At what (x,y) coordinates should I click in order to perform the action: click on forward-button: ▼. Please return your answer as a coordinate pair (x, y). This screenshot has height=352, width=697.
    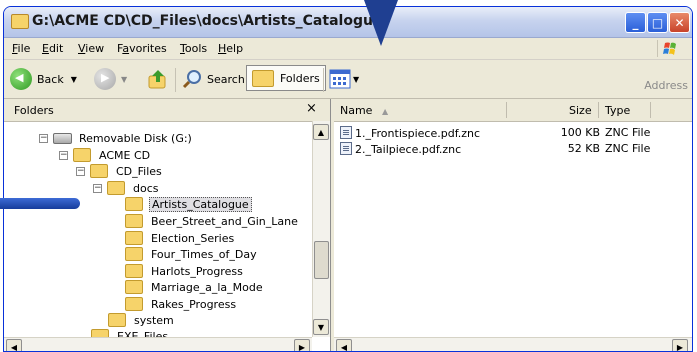
    Looking at the image, I should click on (110, 79).